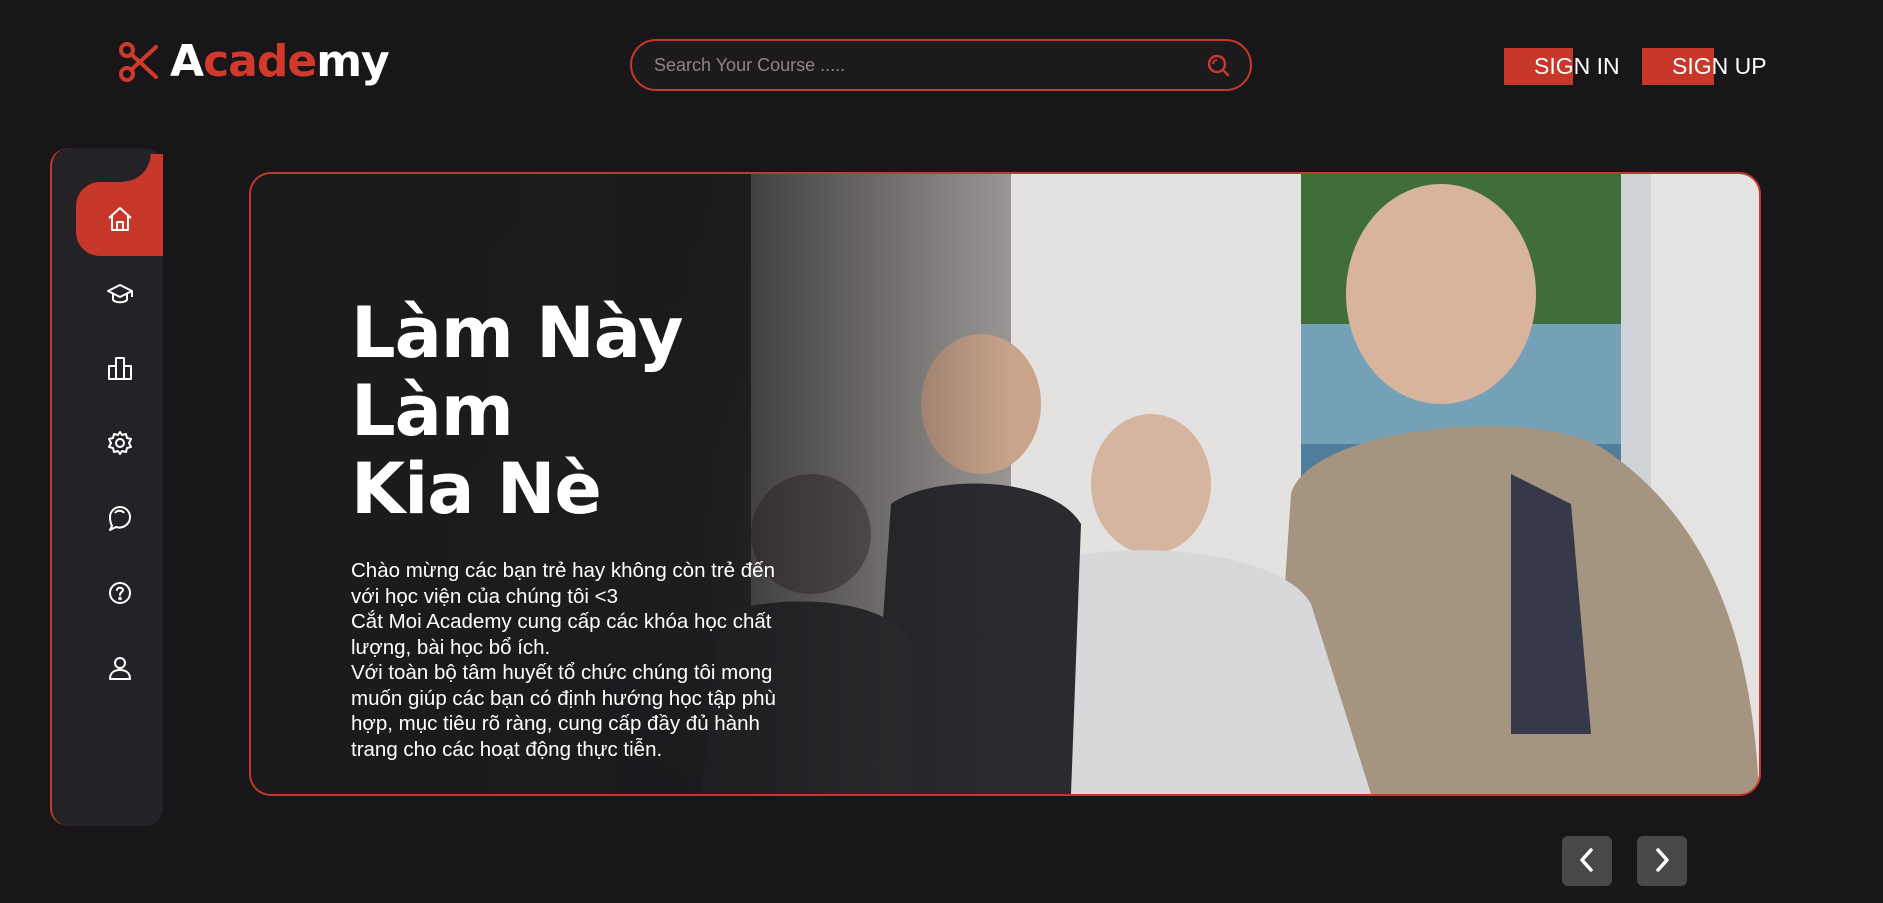 This screenshot has height=903, width=1883. What do you see at coordinates (929, 65) in the screenshot?
I see `search-input` at bounding box center [929, 65].